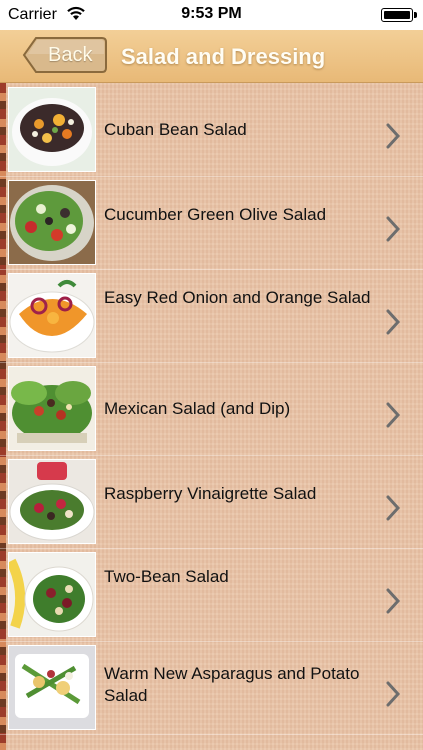 This screenshot has width=423, height=750. I want to click on back-button: Back, so click(65, 55).